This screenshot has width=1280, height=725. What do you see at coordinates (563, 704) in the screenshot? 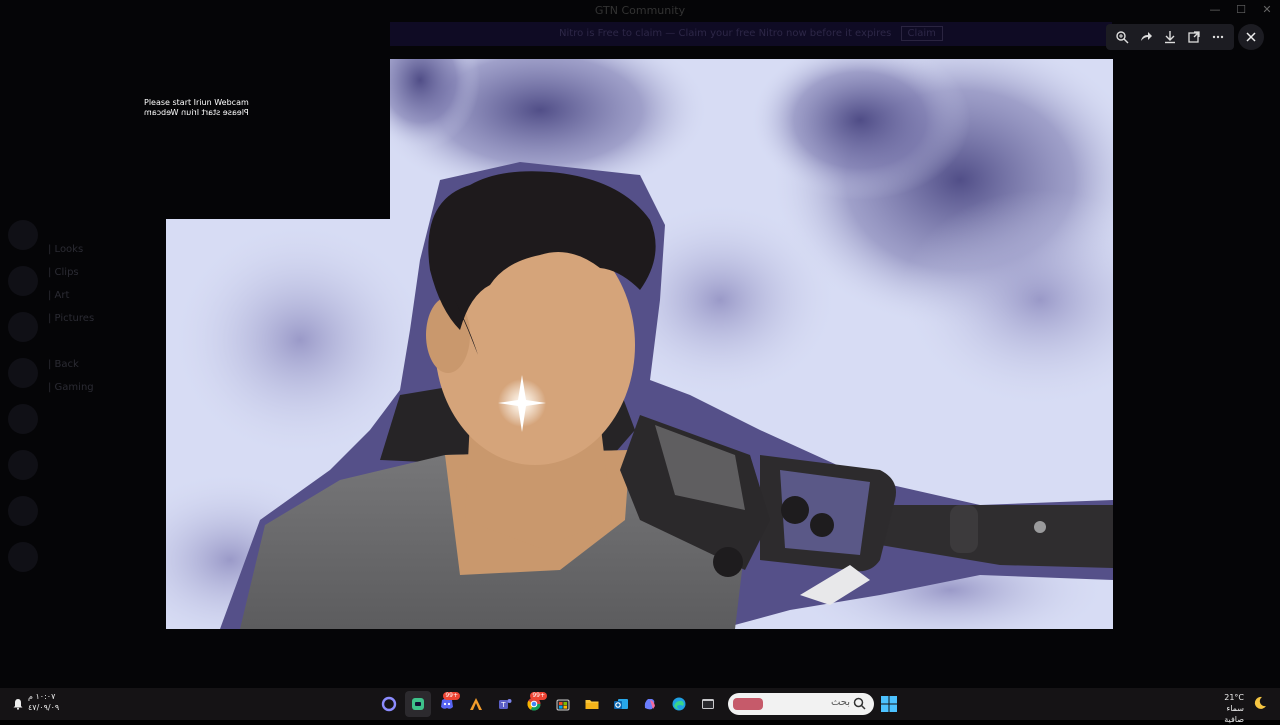
I see `store-icon` at bounding box center [563, 704].